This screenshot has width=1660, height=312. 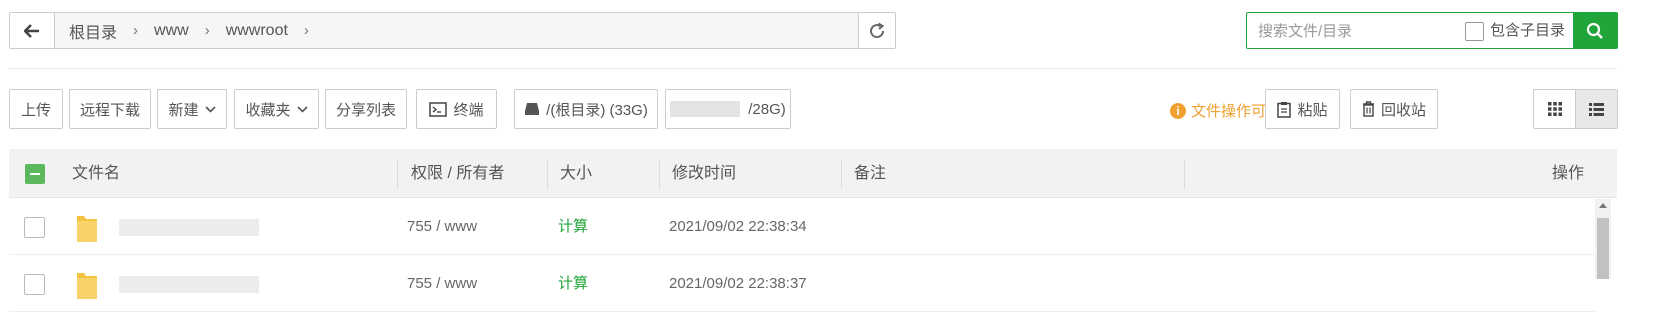 What do you see at coordinates (93, 31) in the screenshot?
I see `breadcrumb-root: 根目录` at bounding box center [93, 31].